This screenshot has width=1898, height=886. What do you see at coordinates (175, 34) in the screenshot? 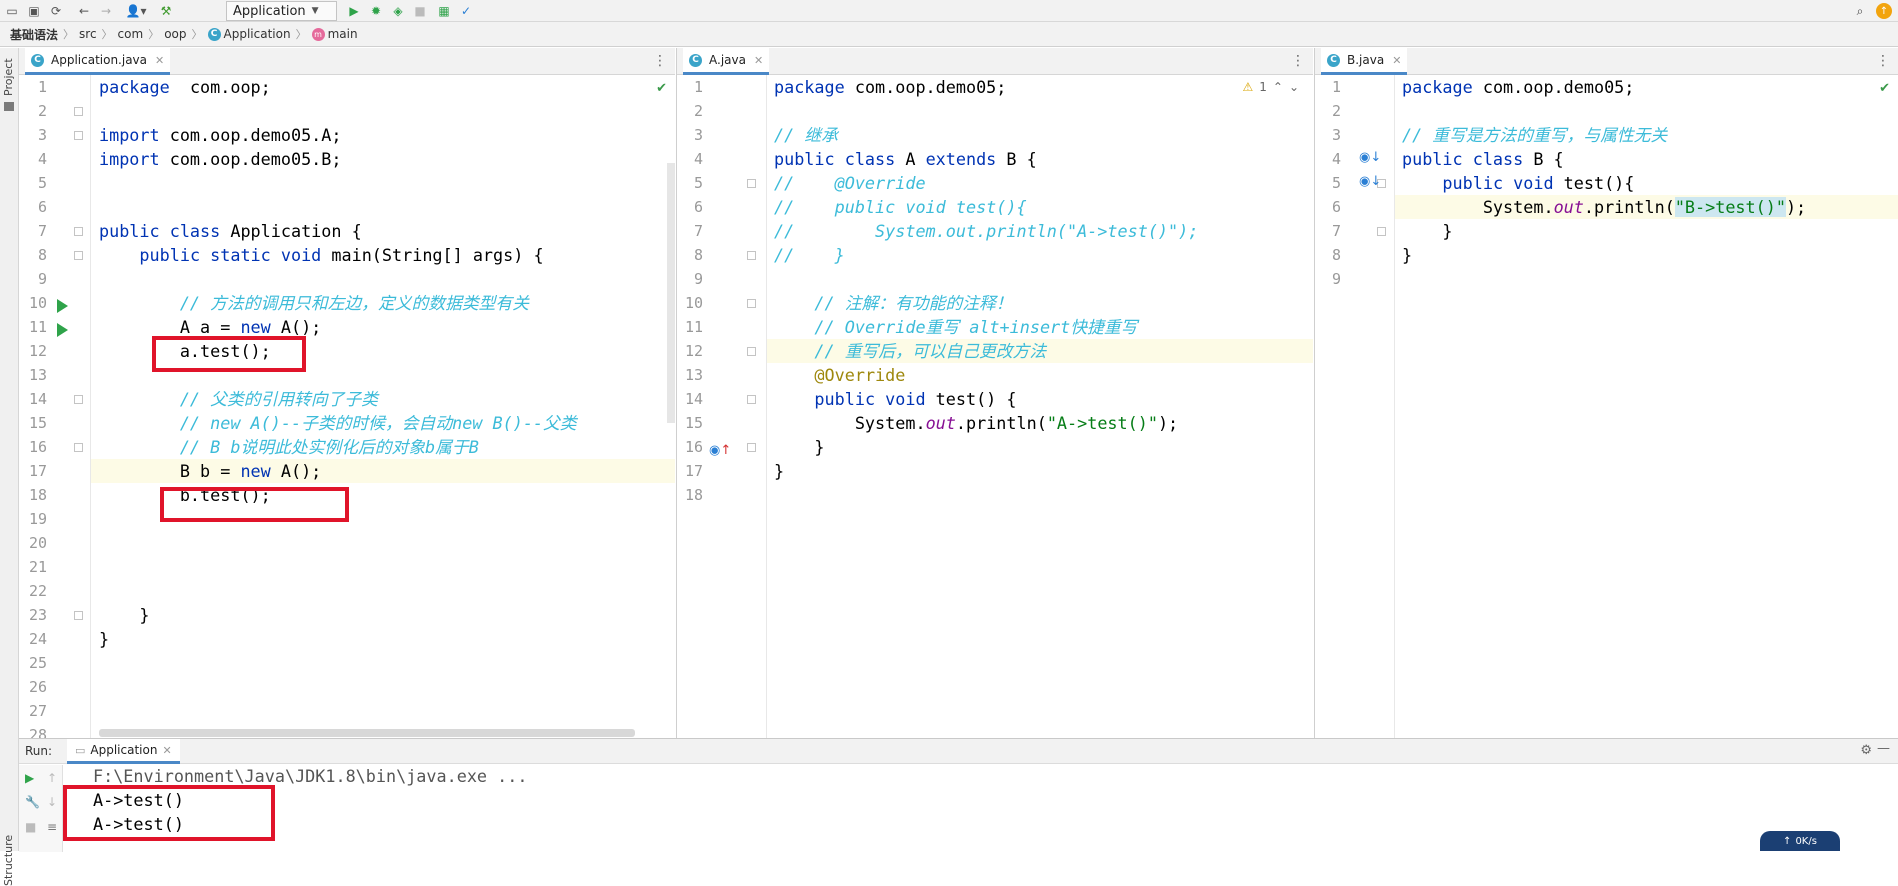
I see `breadcrumb-oop: oop` at bounding box center [175, 34].